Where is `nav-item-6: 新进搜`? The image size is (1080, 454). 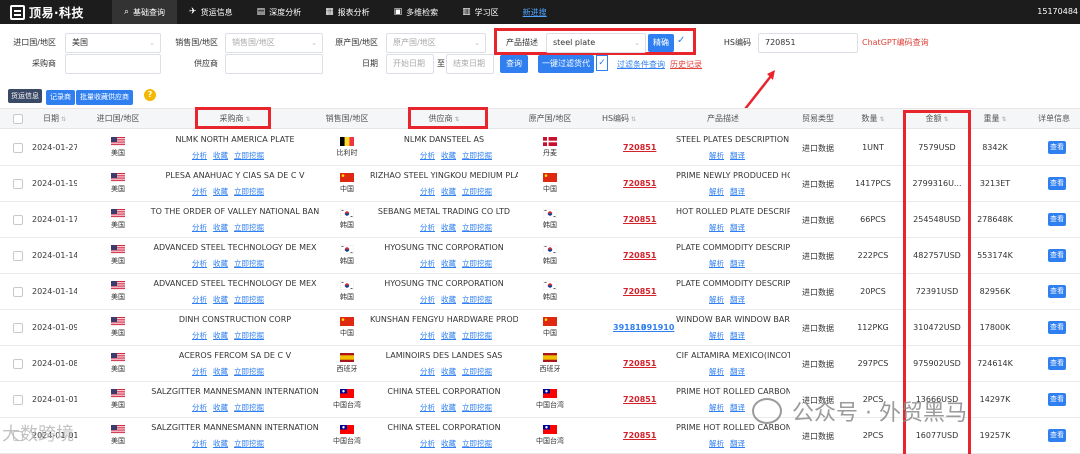 nav-item-6: 新进搜 is located at coordinates (535, 12).